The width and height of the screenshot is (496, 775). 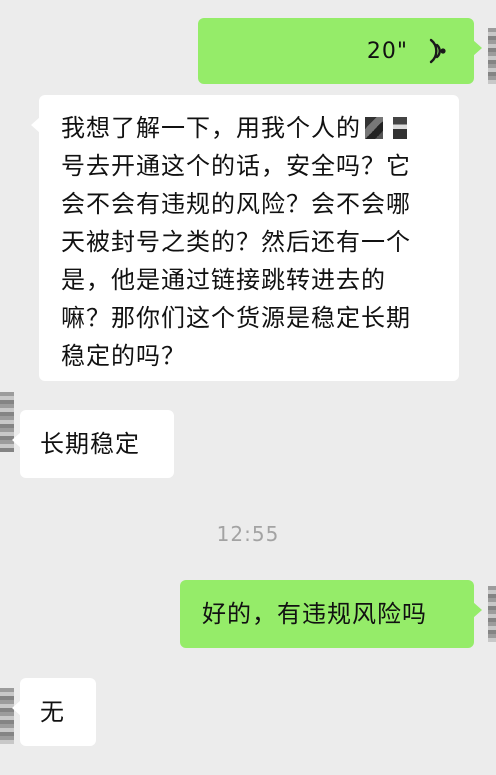 What do you see at coordinates (123, 356) in the screenshot?
I see `message-line: 稳定的吗？` at bounding box center [123, 356].